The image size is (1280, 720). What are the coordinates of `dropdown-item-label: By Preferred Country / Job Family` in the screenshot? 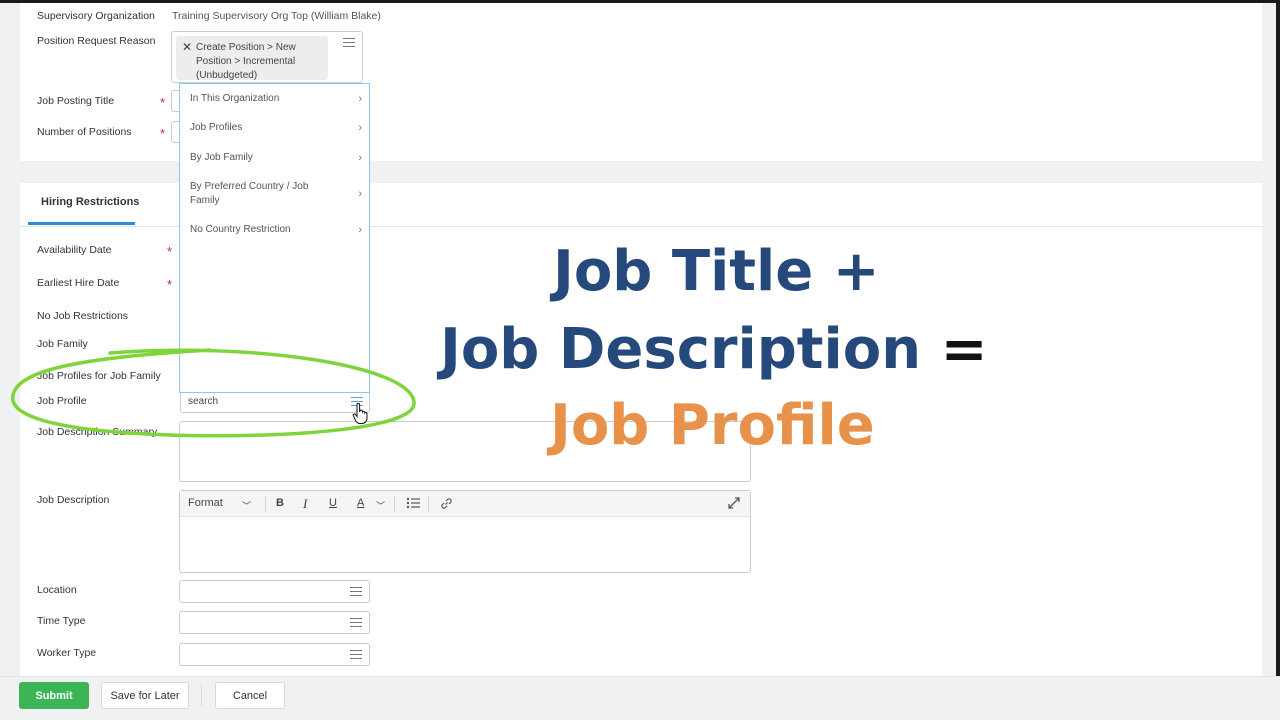 It's located at (249, 193).